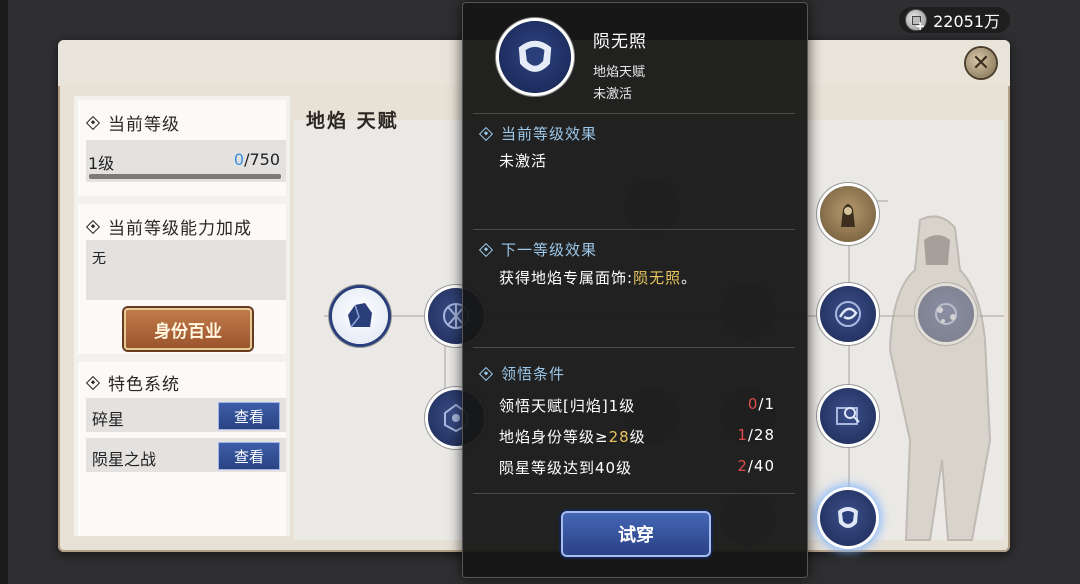 Image resolution: width=1080 pixels, height=584 pixels. Describe the element at coordinates (742, 466) in the screenshot. I see `condition-current: 2` at that location.